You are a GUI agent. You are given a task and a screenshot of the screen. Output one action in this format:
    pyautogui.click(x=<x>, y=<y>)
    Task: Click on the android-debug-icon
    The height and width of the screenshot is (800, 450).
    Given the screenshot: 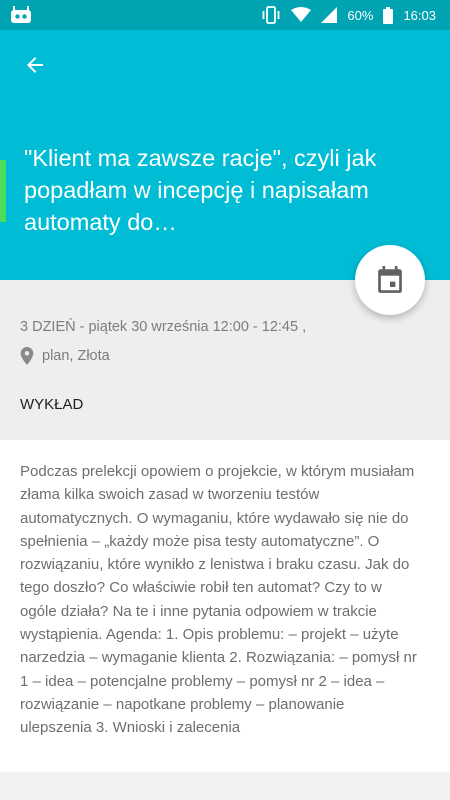 What is the action you would take?
    pyautogui.click(x=21, y=14)
    